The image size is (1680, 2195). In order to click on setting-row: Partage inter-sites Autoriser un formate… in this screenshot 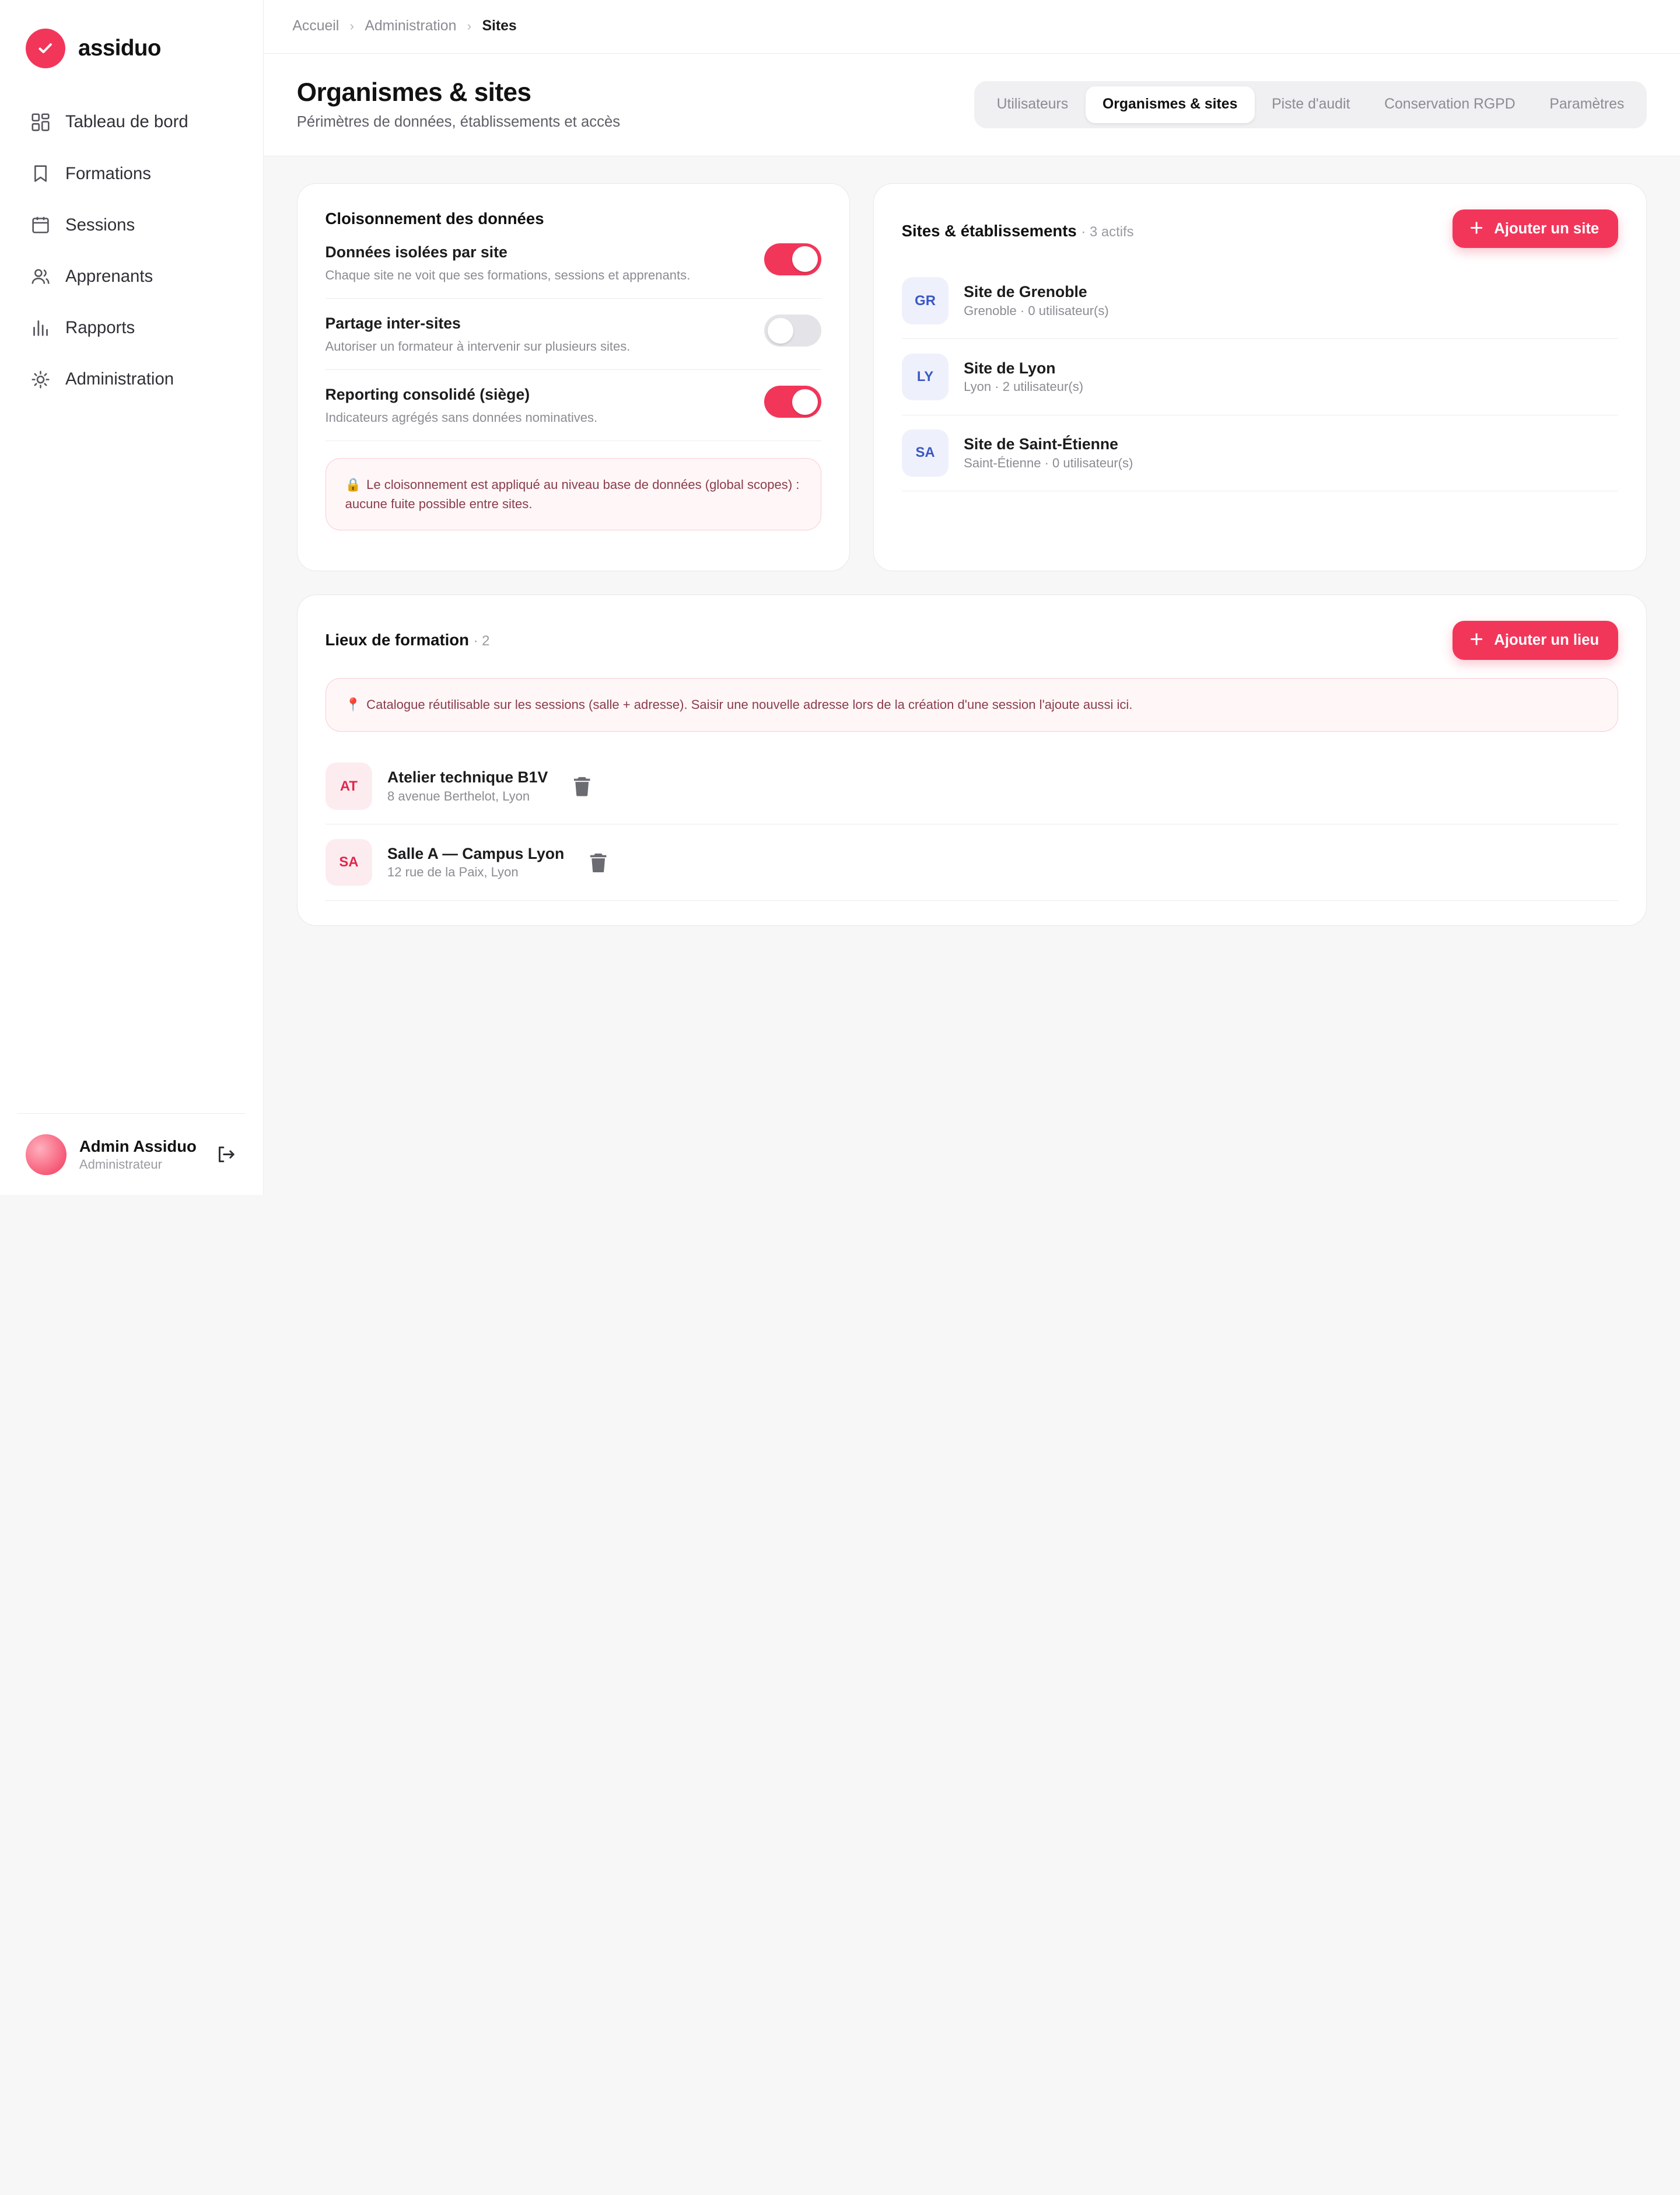, I will do `click(573, 334)`.